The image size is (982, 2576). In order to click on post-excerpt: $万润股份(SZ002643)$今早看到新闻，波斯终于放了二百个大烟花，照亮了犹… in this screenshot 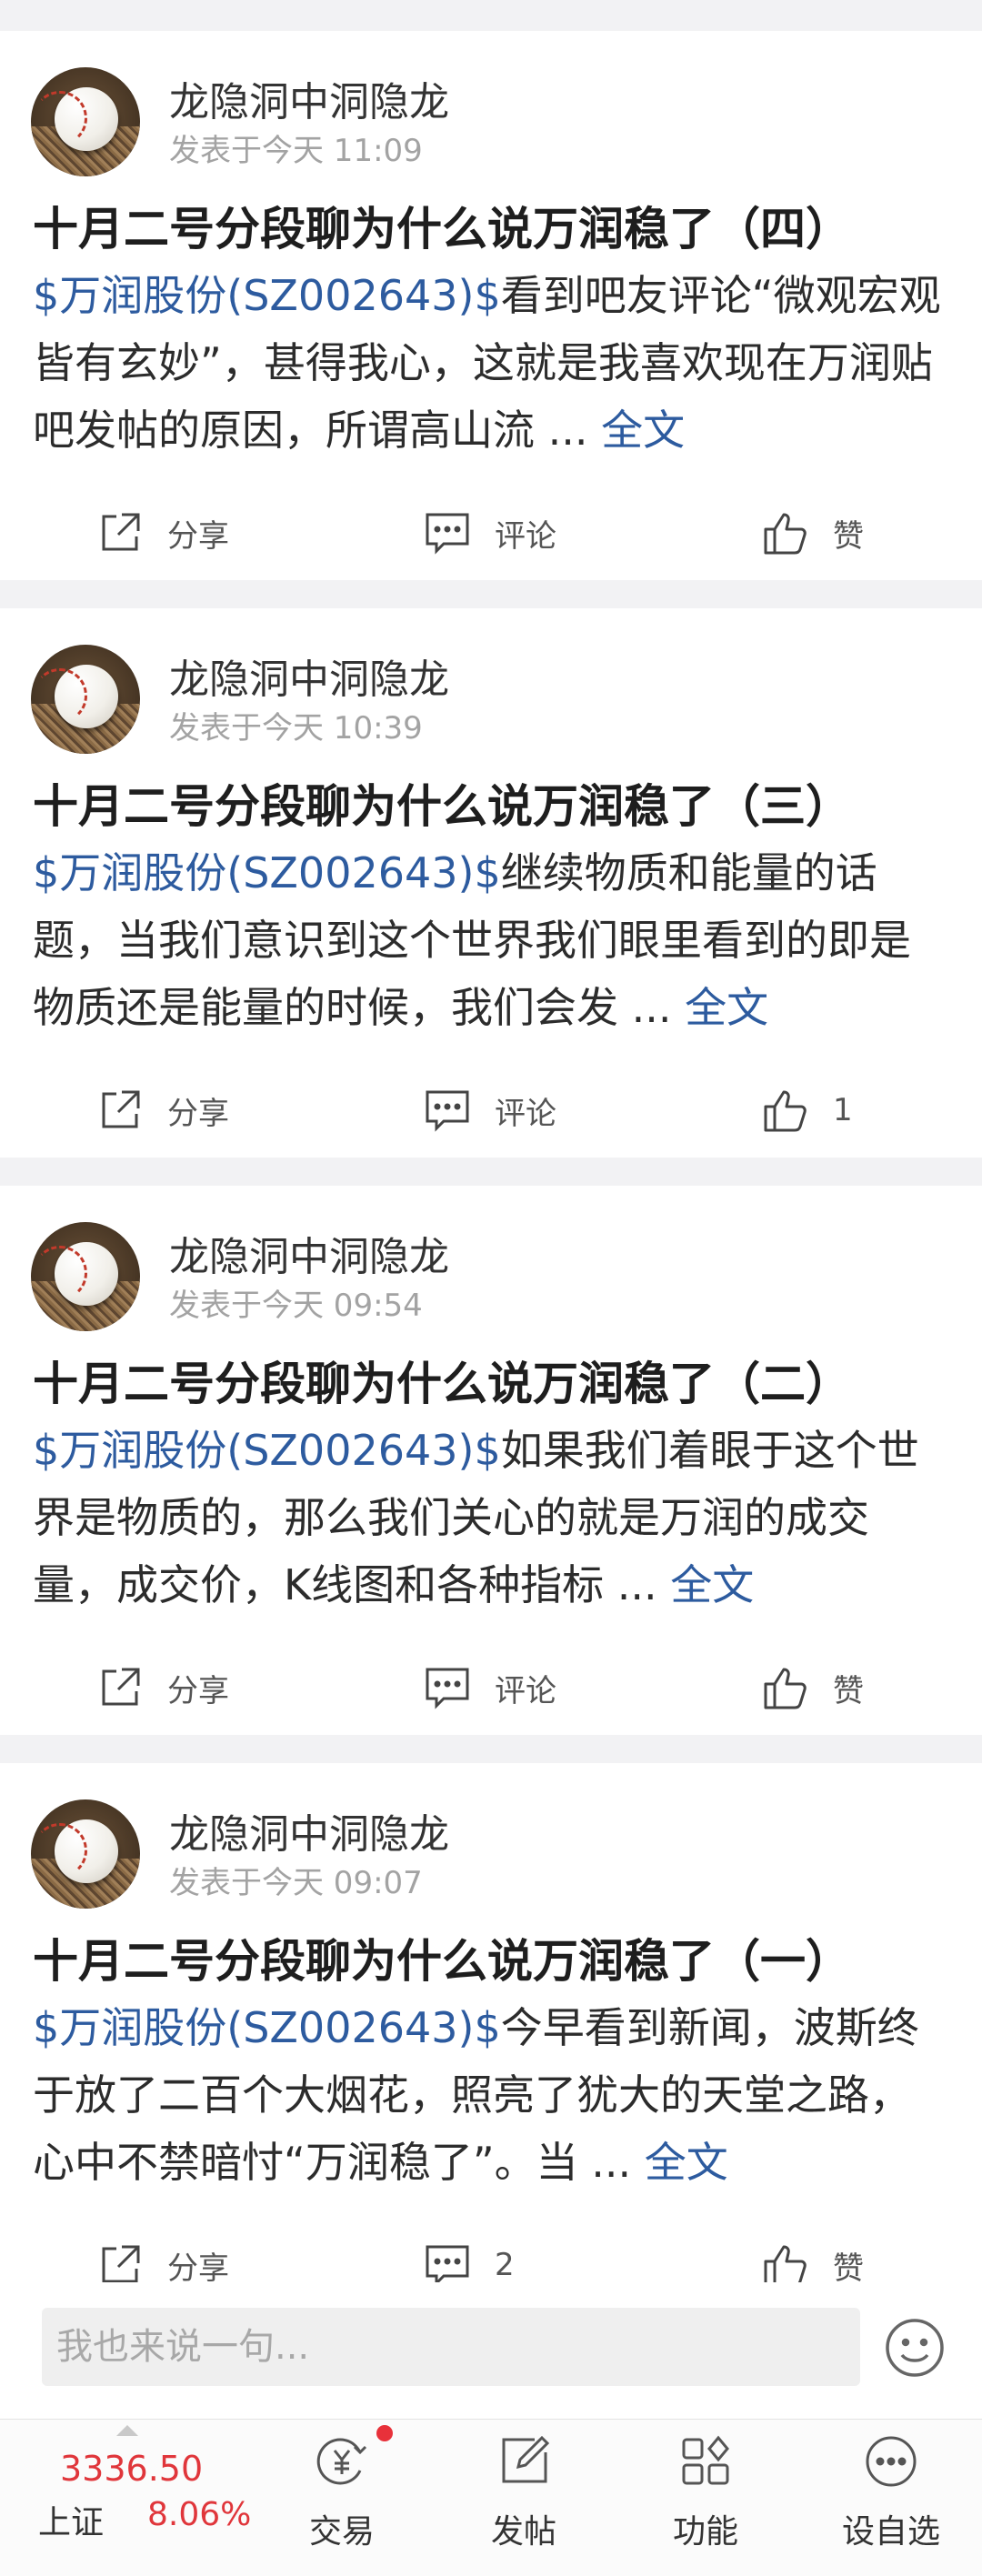, I will do `click(492, 2095)`.